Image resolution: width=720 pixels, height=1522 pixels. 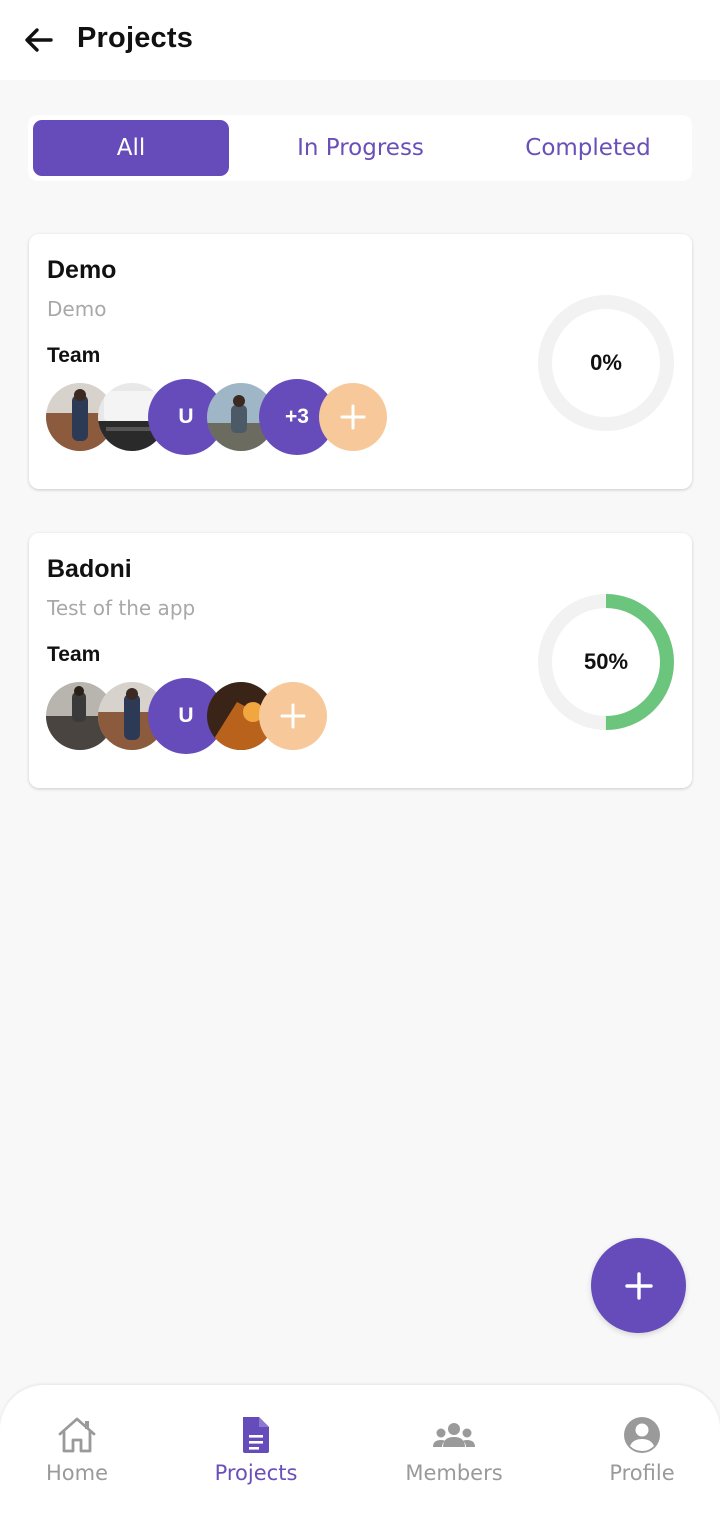 What do you see at coordinates (642, 1473) in the screenshot?
I see `nav-label: Profile` at bounding box center [642, 1473].